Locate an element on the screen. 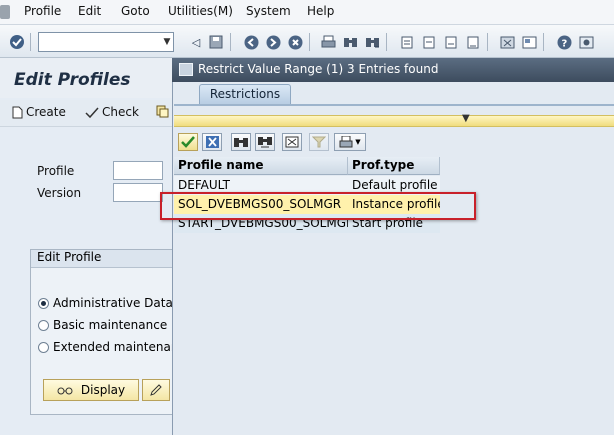 This screenshot has width=614, height=435. entries-found-count: 3 Entries found is located at coordinates (393, 69).